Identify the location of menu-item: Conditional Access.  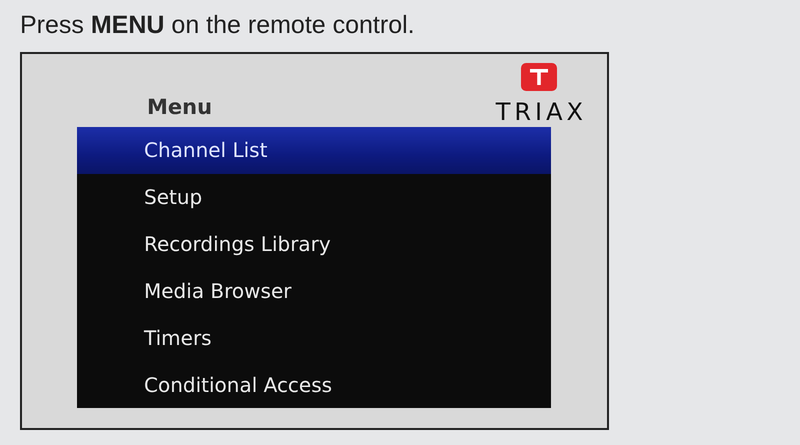
(314, 385).